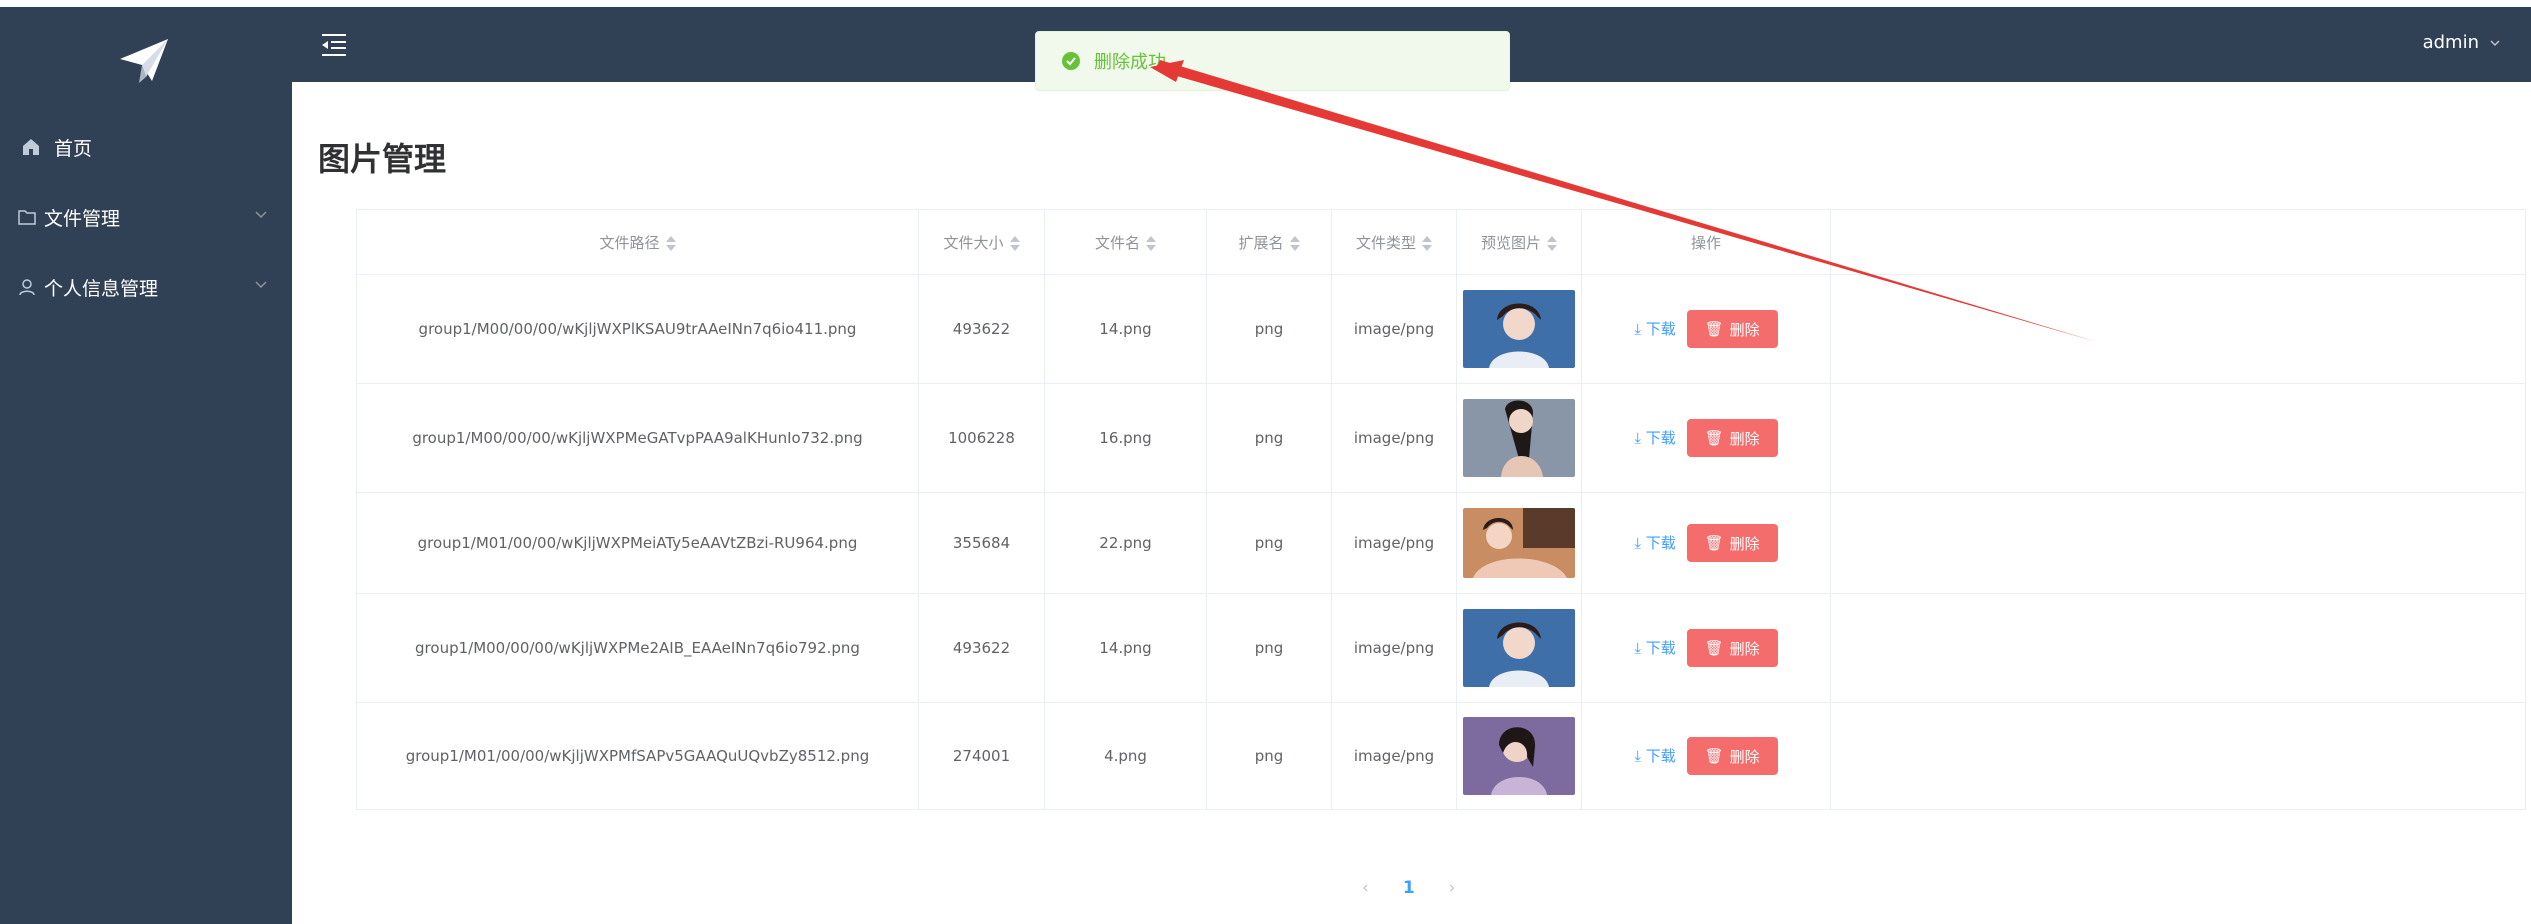 This screenshot has width=2531, height=924. What do you see at coordinates (27, 217) in the screenshot?
I see `folder-icon` at bounding box center [27, 217].